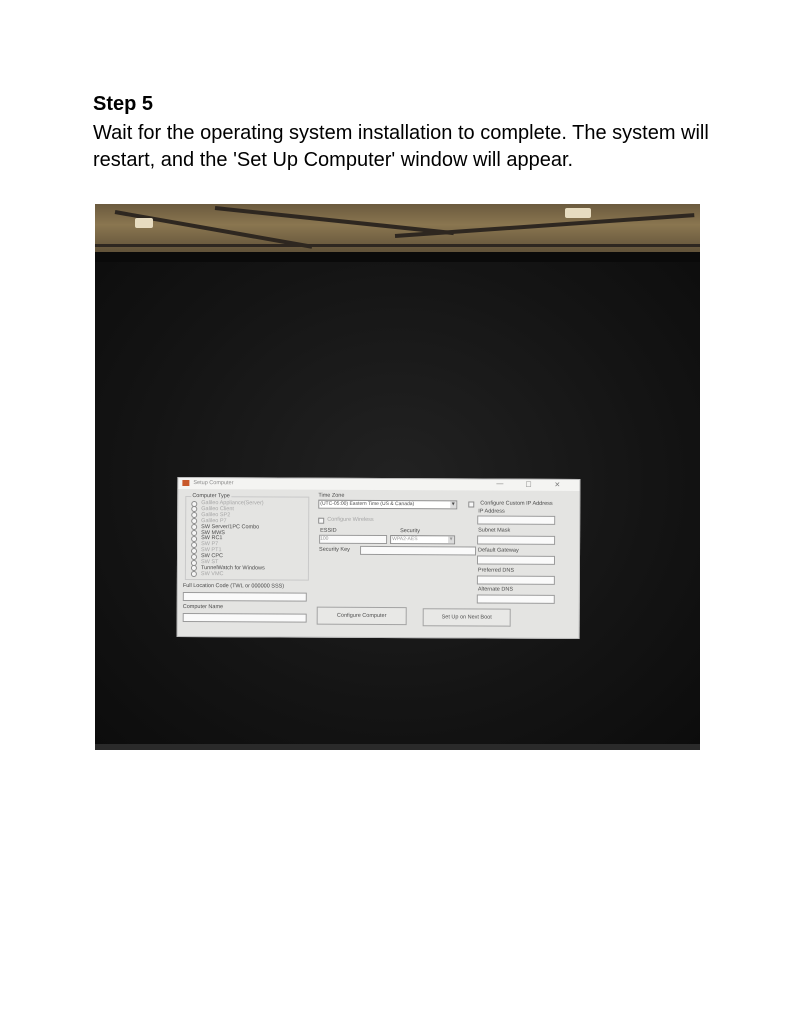  What do you see at coordinates (367, 504) in the screenshot?
I see `time-zone-value: (UTC-05:00) Eastern Time (US & Canada)` at bounding box center [367, 504].